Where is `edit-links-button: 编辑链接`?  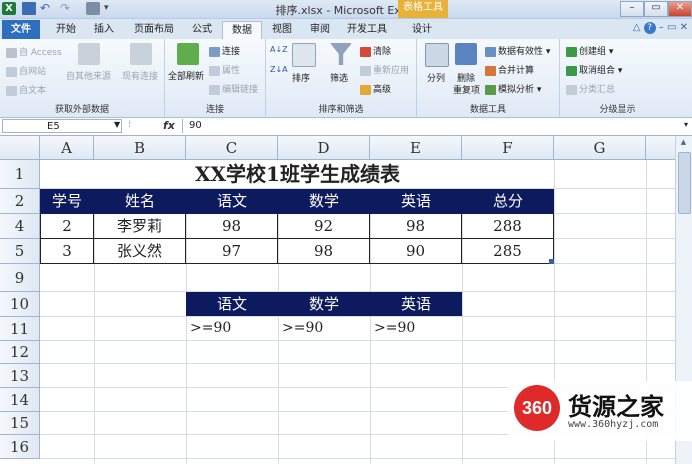
edit-links-button: 编辑链接 is located at coordinates (233, 88).